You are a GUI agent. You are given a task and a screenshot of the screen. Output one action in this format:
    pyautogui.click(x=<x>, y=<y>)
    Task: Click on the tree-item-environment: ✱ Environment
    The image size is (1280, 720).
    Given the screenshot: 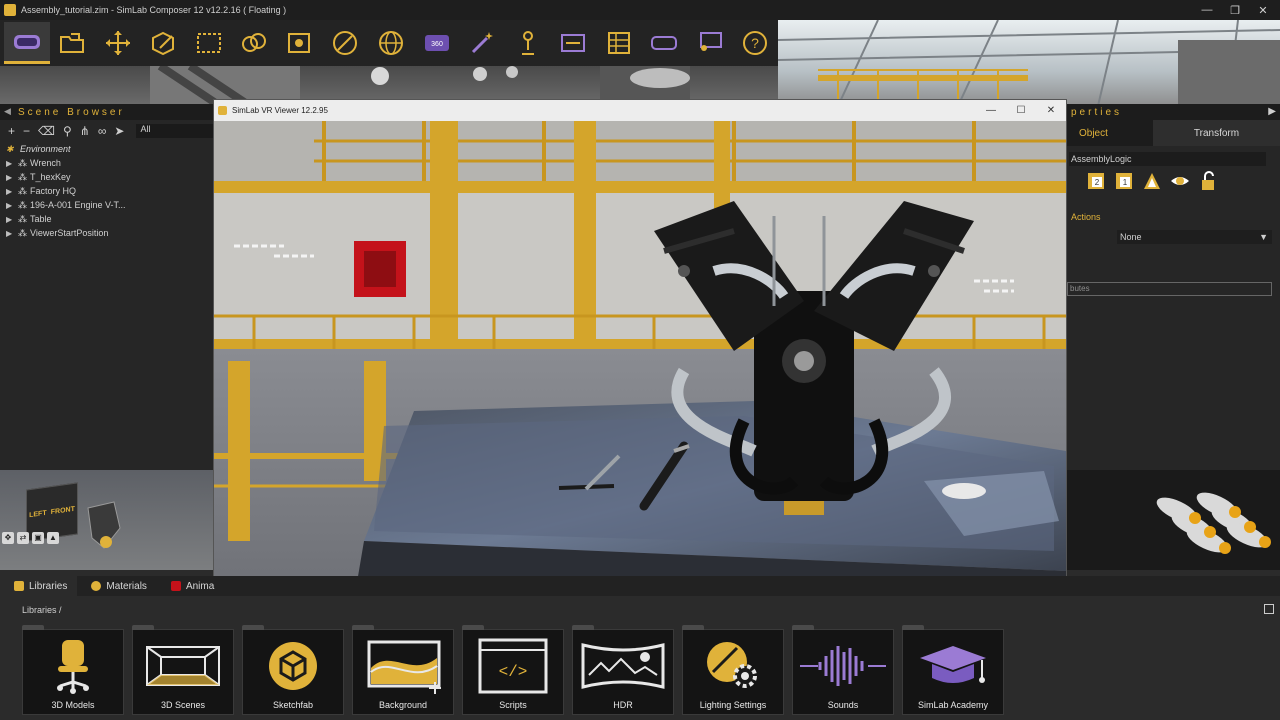 What is the action you would take?
    pyautogui.click(x=109, y=149)
    